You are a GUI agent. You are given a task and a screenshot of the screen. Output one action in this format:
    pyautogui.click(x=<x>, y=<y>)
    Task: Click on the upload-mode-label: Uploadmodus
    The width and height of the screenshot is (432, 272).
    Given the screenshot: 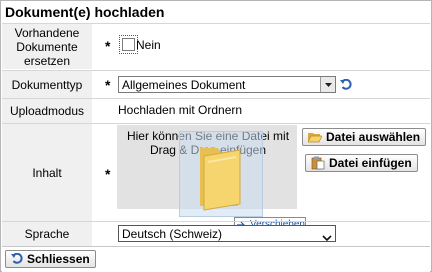 What is the action you would take?
    pyautogui.click(x=47, y=111)
    